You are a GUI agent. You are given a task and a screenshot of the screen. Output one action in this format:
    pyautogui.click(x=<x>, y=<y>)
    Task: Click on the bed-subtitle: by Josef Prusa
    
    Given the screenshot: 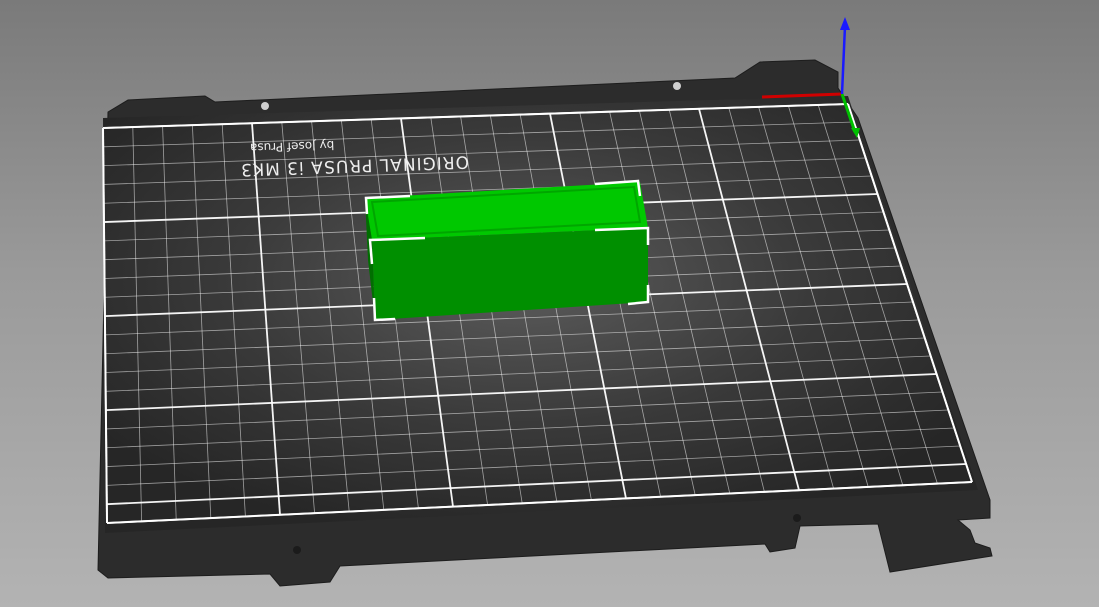 What is the action you would take?
    pyautogui.click(x=292, y=146)
    